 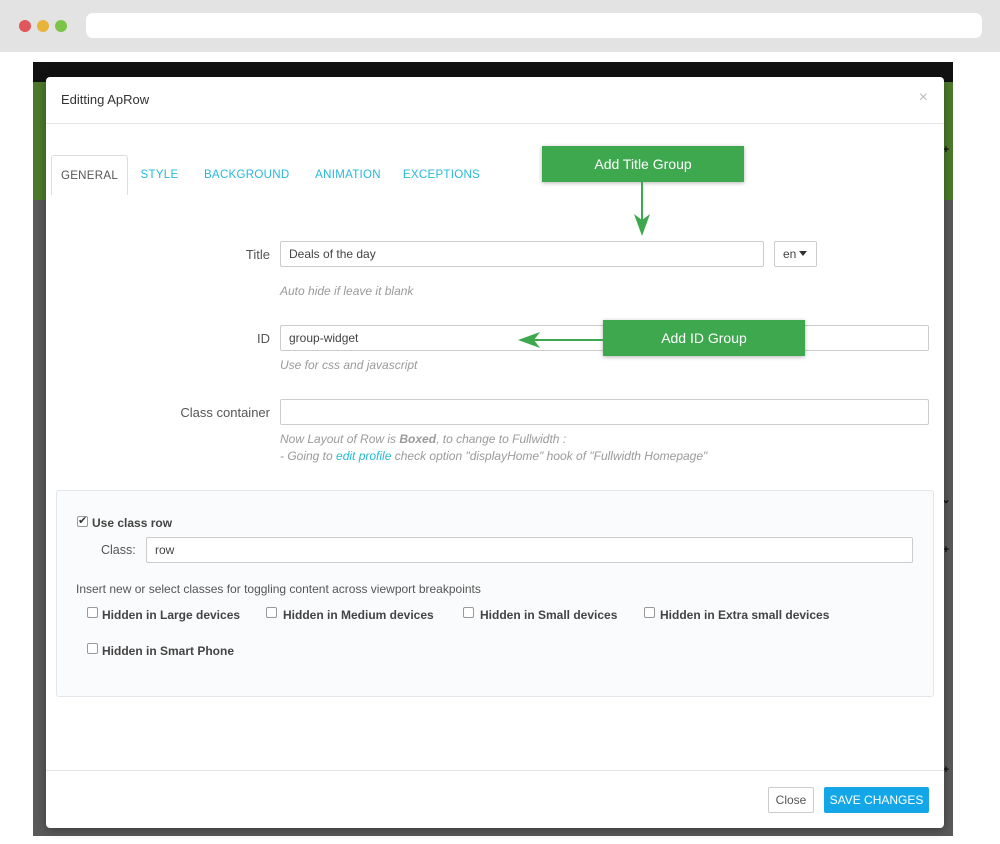 What do you see at coordinates (642, 209) in the screenshot?
I see `arrow-down-icon` at bounding box center [642, 209].